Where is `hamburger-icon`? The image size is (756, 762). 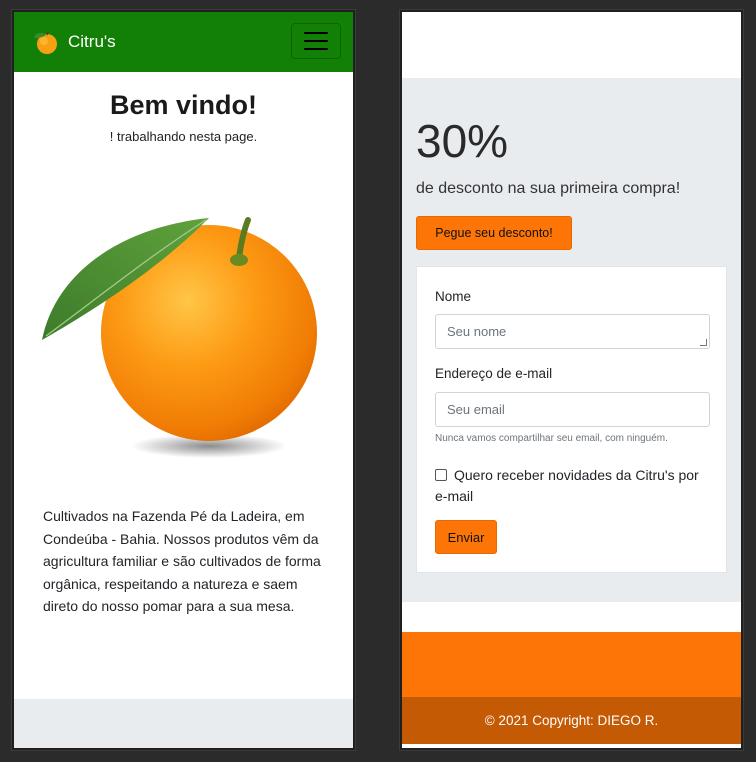 hamburger-icon is located at coordinates (316, 33).